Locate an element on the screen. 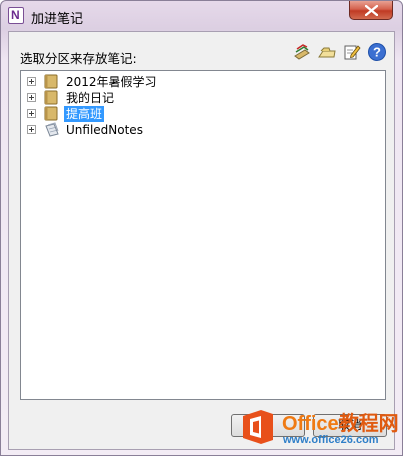 Image resolution: width=403 pixels, height=456 pixels. watermark-title-en: Office is located at coordinates (310, 424).